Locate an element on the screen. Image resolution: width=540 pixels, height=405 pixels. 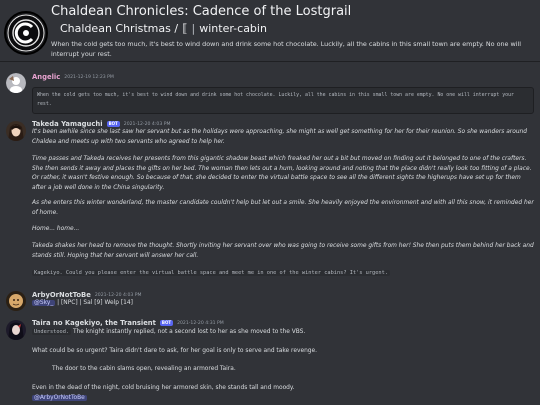
server-emblem-icon is located at coordinates (26, 33).